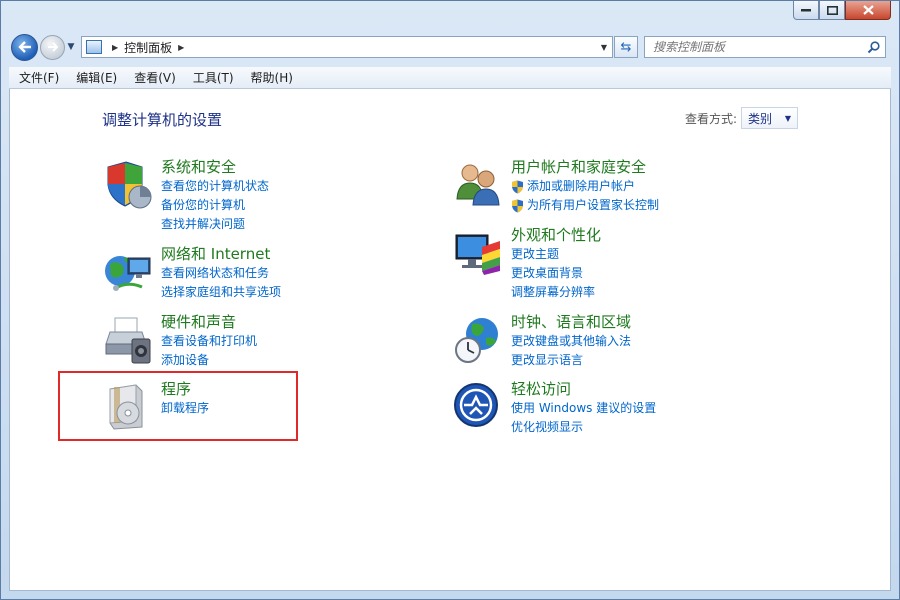 Image resolution: width=900 pixels, height=600 pixels. What do you see at coordinates (94, 47) in the screenshot?
I see `control-panel-icon` at bounding box center [94, 47].